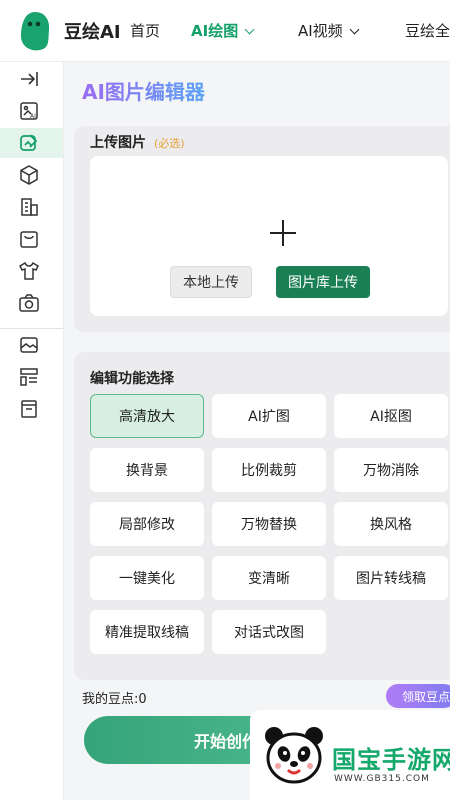 This screenshot has height=800, width=450. I want to click on nav-ai-video: AI视频, so click(329, 30).